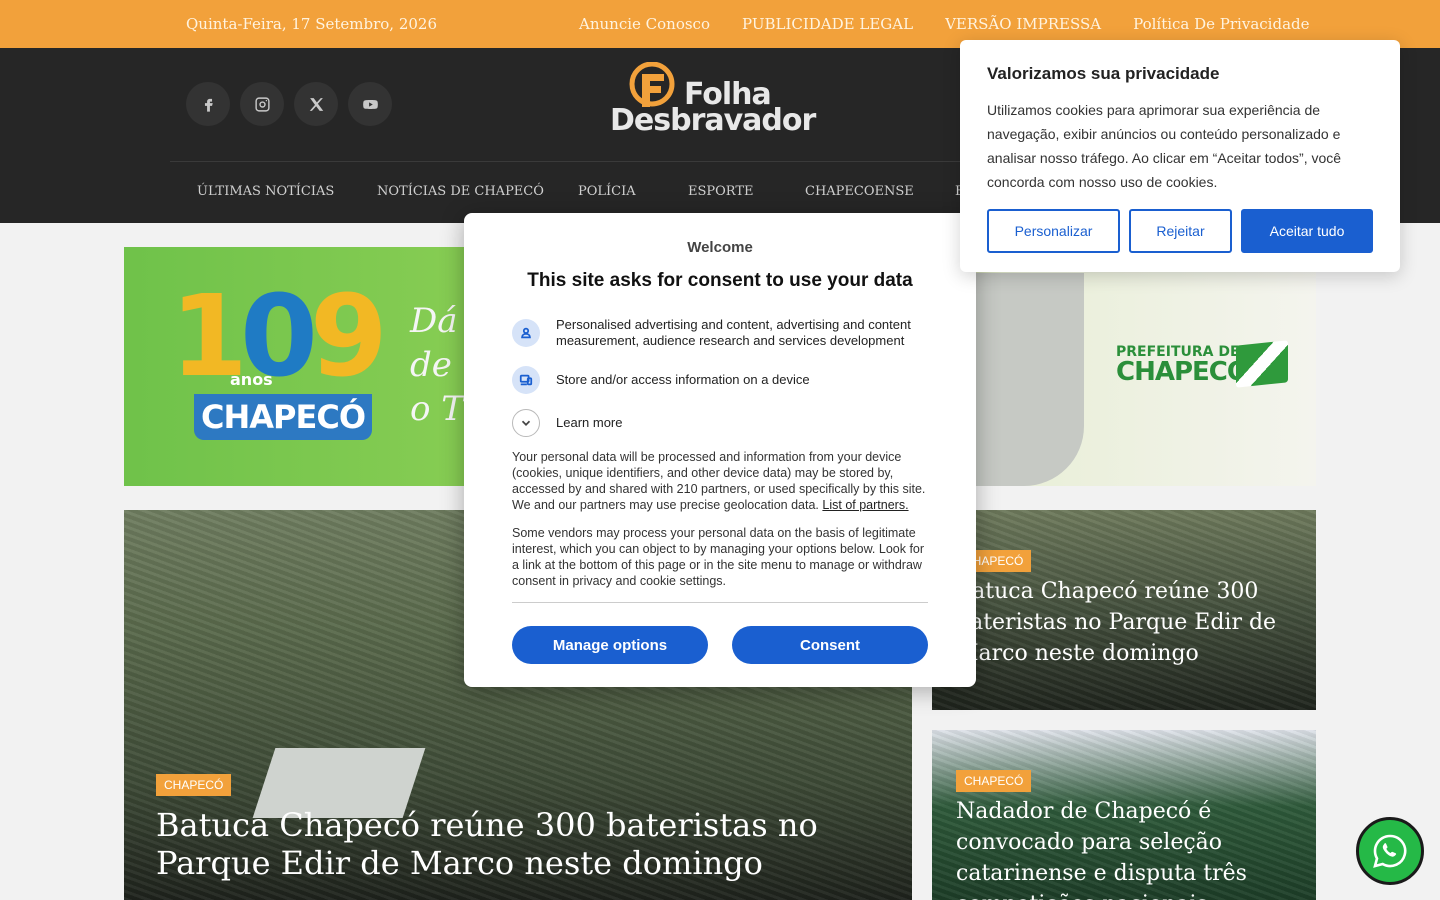  I want to click on link-legal-publicity: PUBLICIDADE LEGAL, so click(827, 24).